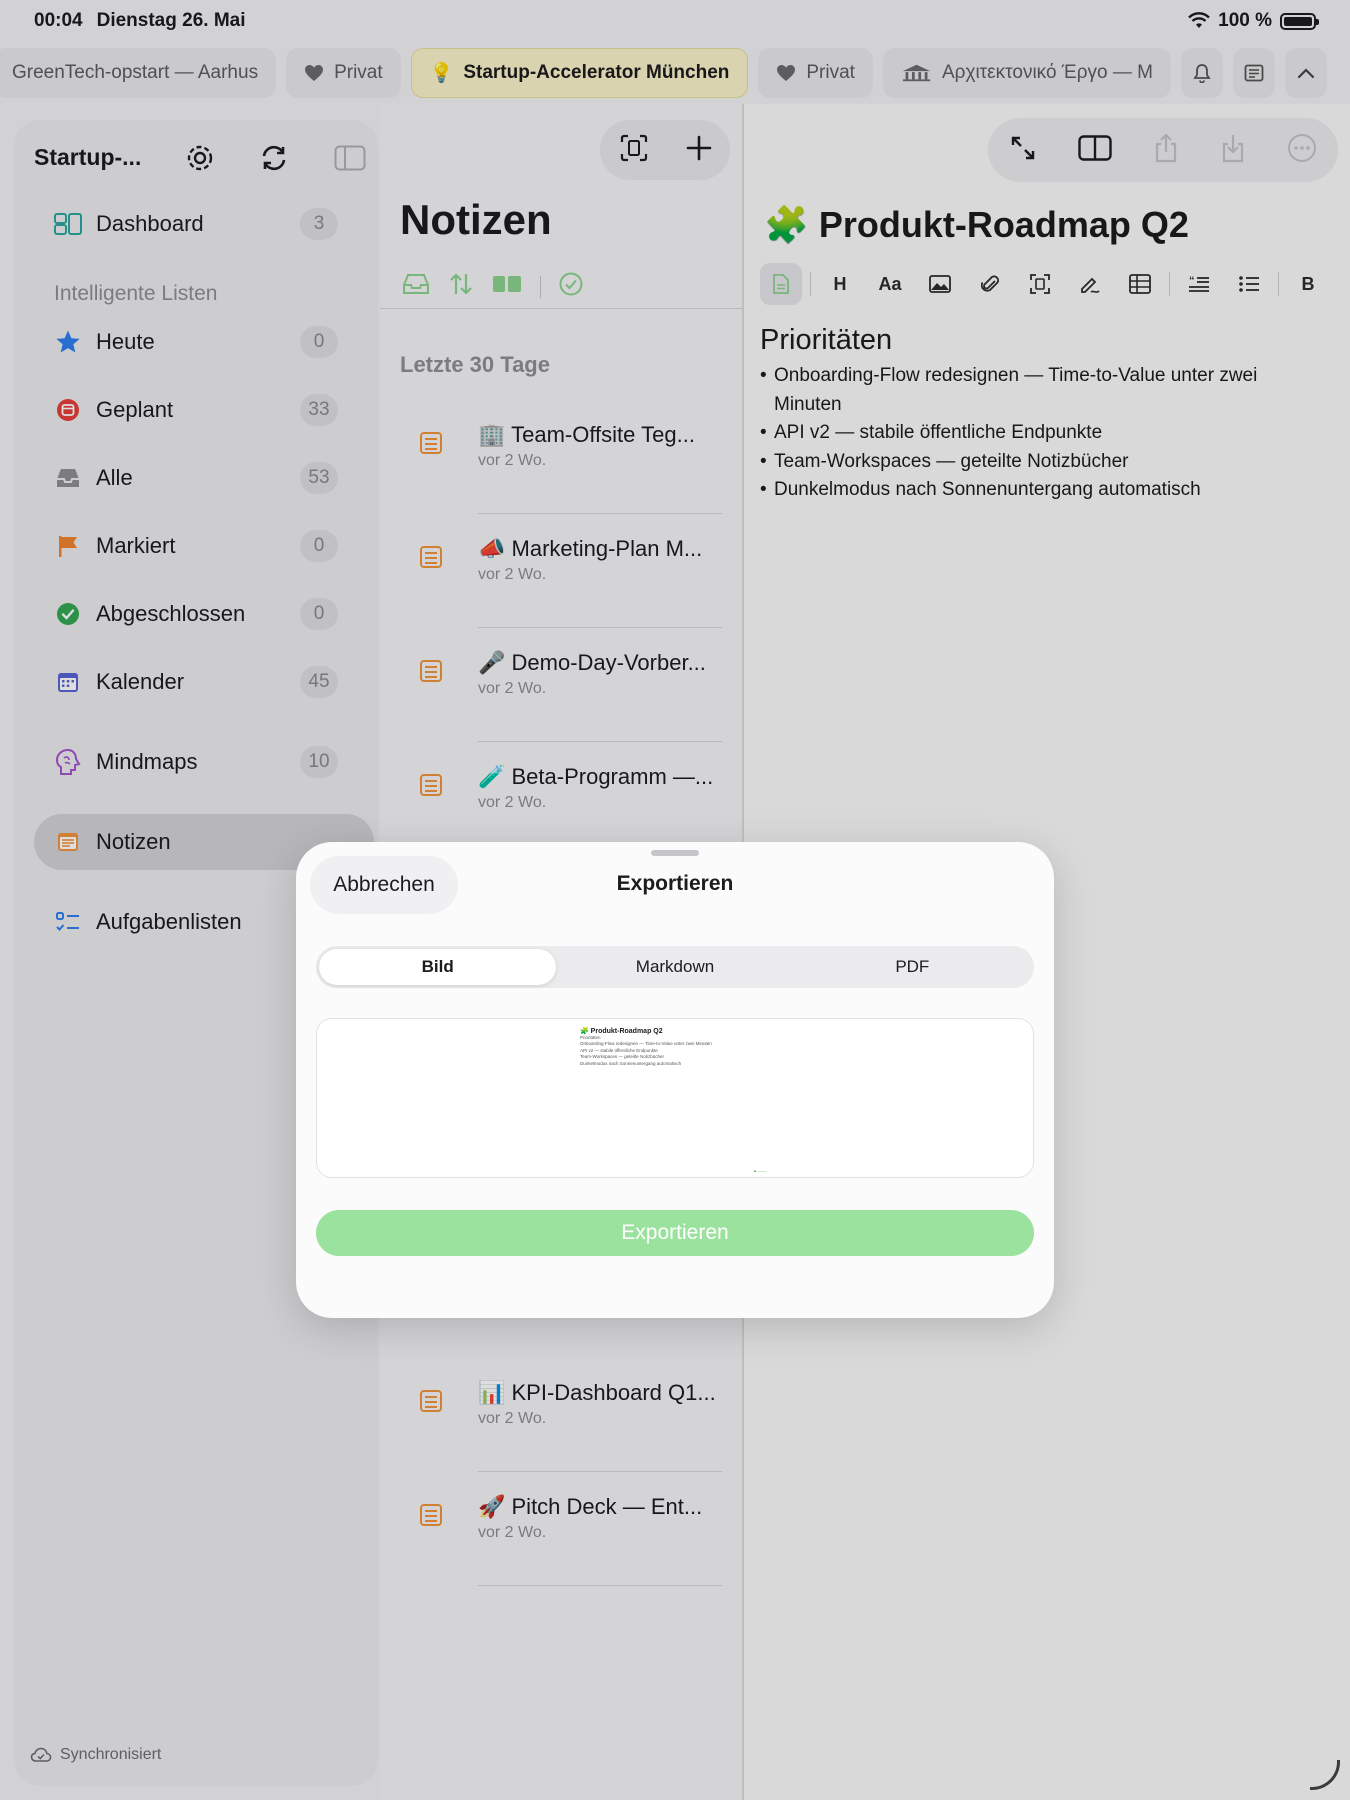  I want to click on format-segmented-control: Bild Markdown PDF, so click(675, 967).